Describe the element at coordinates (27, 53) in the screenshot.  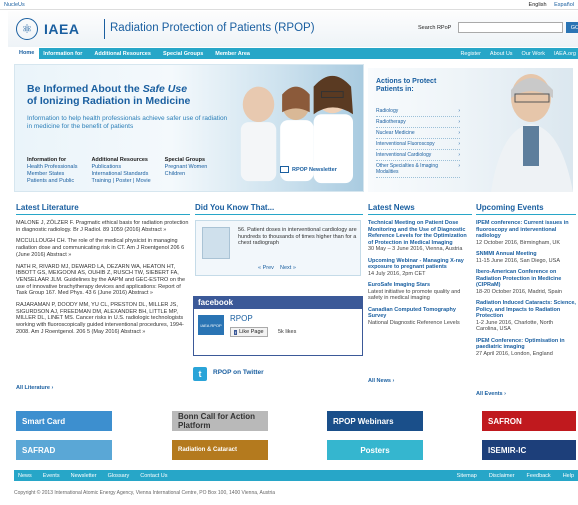
I see `nav-home: Home` at that location.